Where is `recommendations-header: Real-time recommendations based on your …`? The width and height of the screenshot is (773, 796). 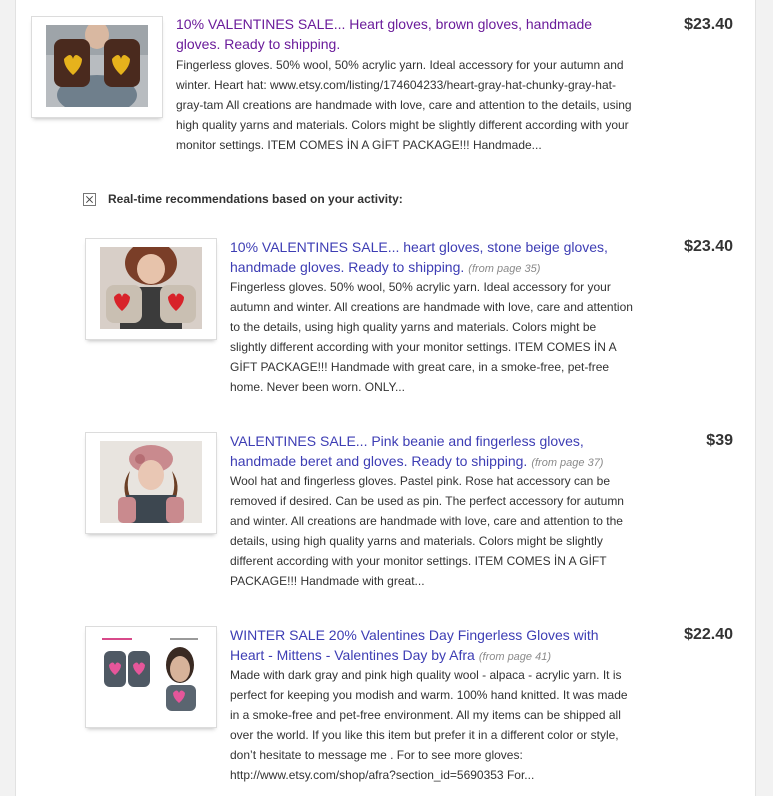 recommendations-header: Real-time recommendations based on your … is located at coordinates (243, 199).